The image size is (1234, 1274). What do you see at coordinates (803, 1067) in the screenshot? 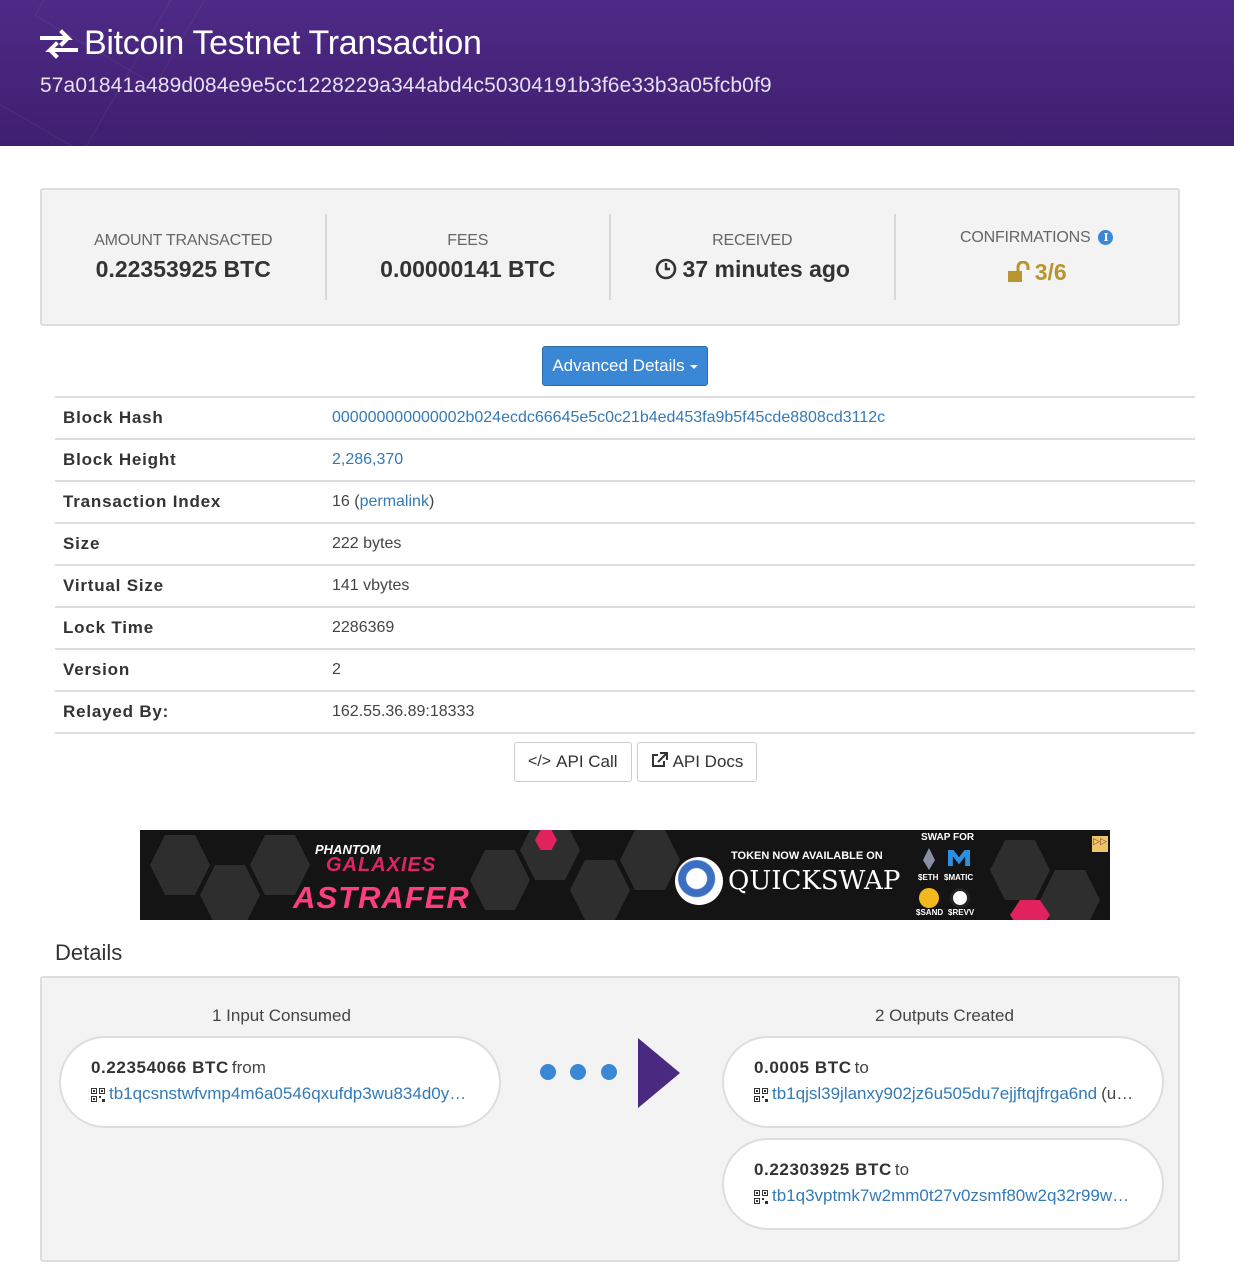
I see `output-amount: 0.0005 BTC` at bounding box center [803, 1067].